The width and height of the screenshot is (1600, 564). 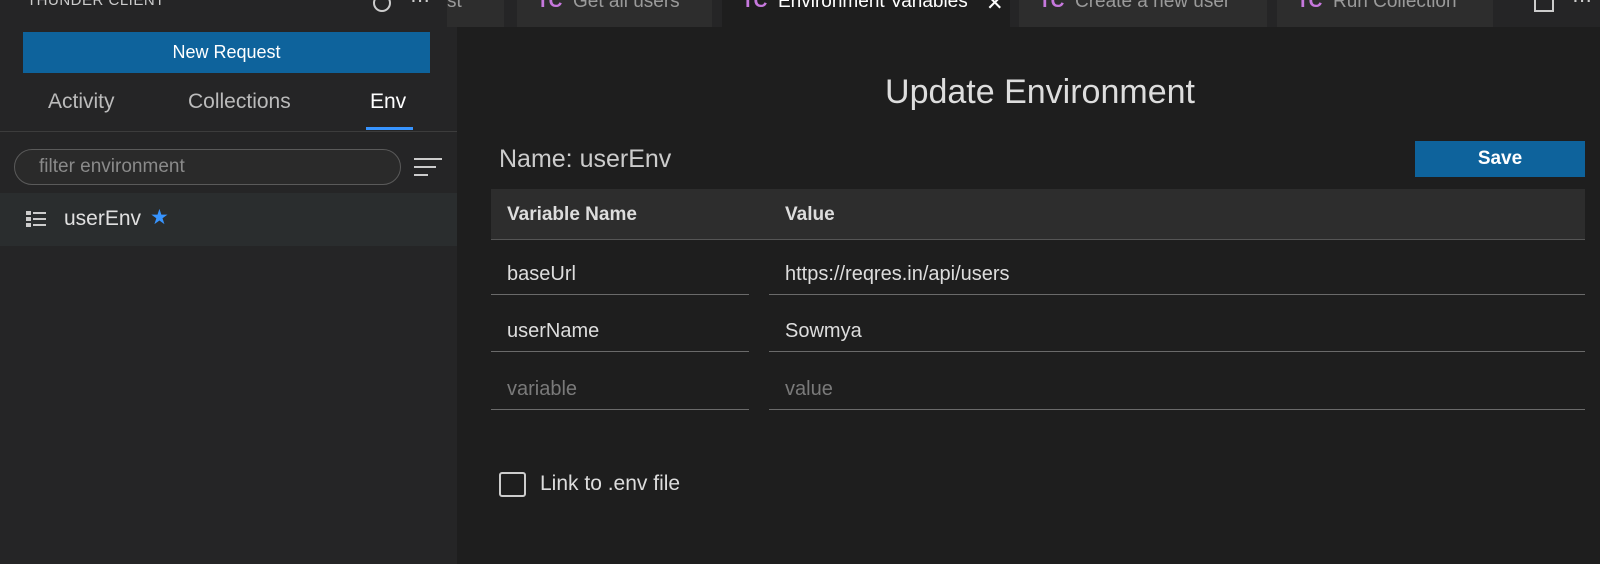 What do you see at coordinates (428, 167) in the screenshot?
I see `sort-icon` at bounding box center [428, 167].